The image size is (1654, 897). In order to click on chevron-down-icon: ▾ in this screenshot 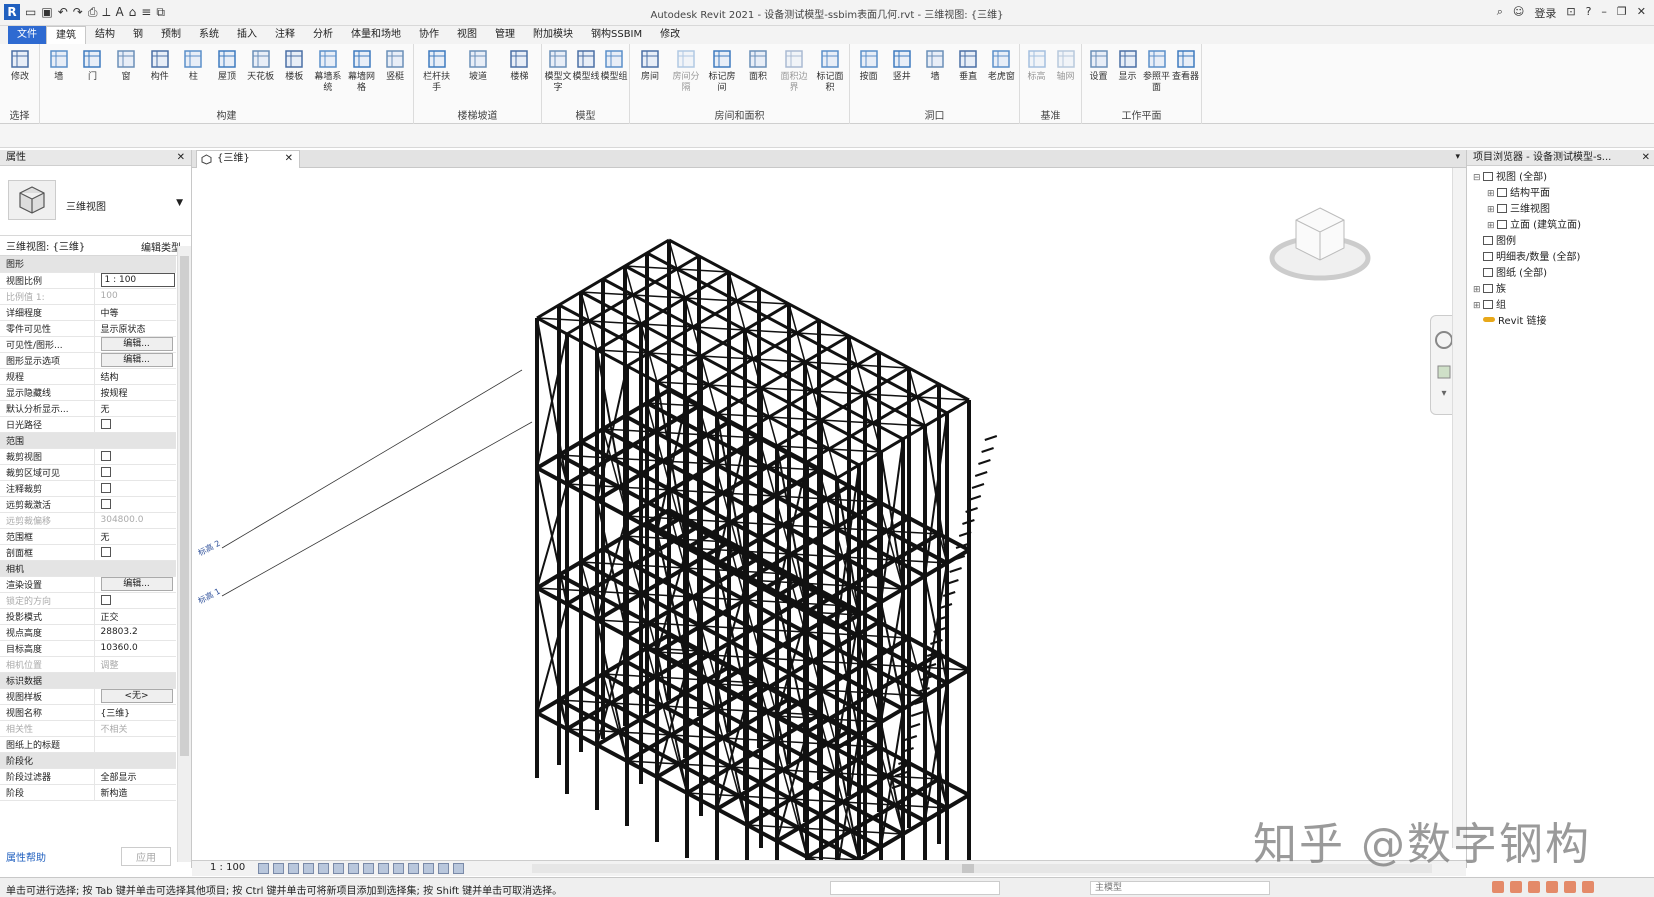, I will do `click(1457, 157)`.